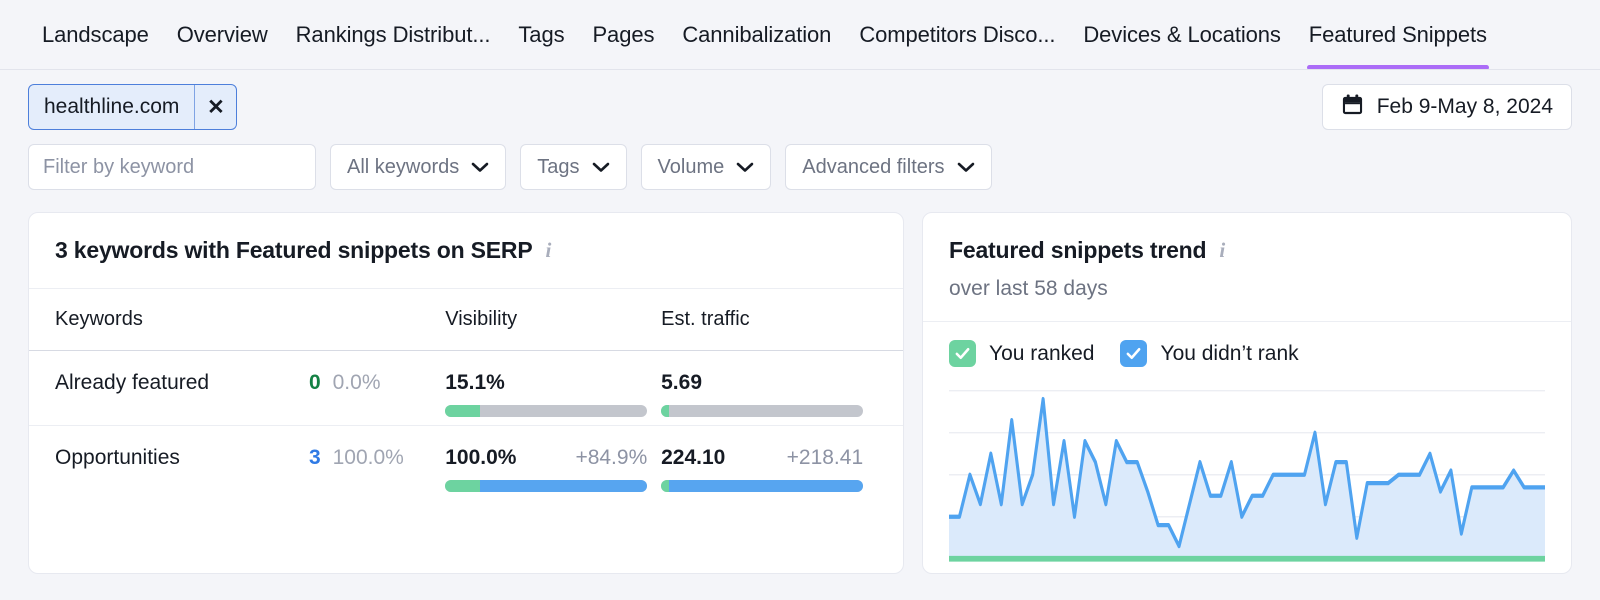 Image resolution: width=1600 pixels, height=600 pixels. Describe the element at coordinates (691, 166) in the screenshot. I see `dropdown-label: Volume` at that location.